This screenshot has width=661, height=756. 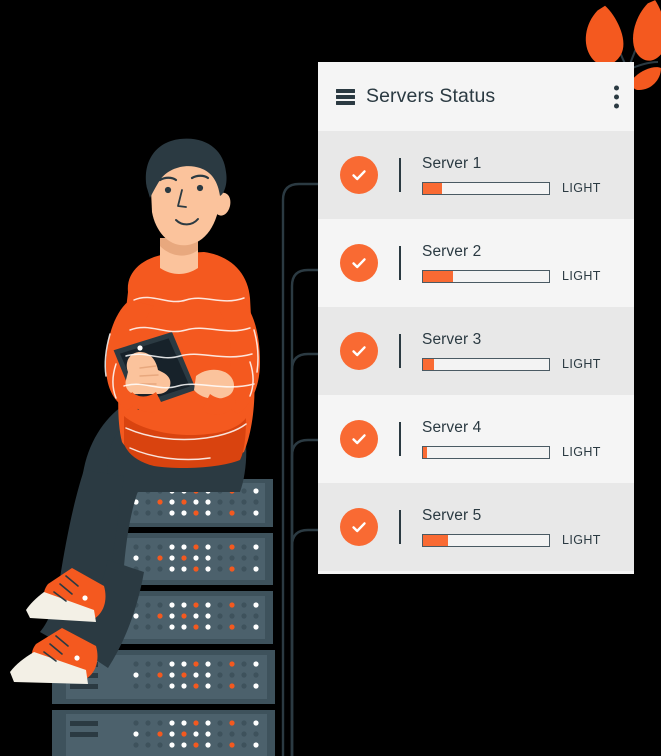 I want to click on hamburger-icon, so click(x=345, y=96).